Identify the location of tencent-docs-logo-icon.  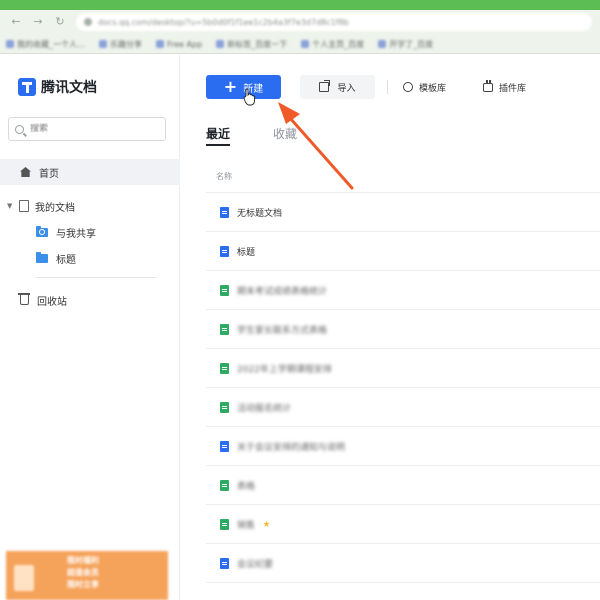
(27, 87).